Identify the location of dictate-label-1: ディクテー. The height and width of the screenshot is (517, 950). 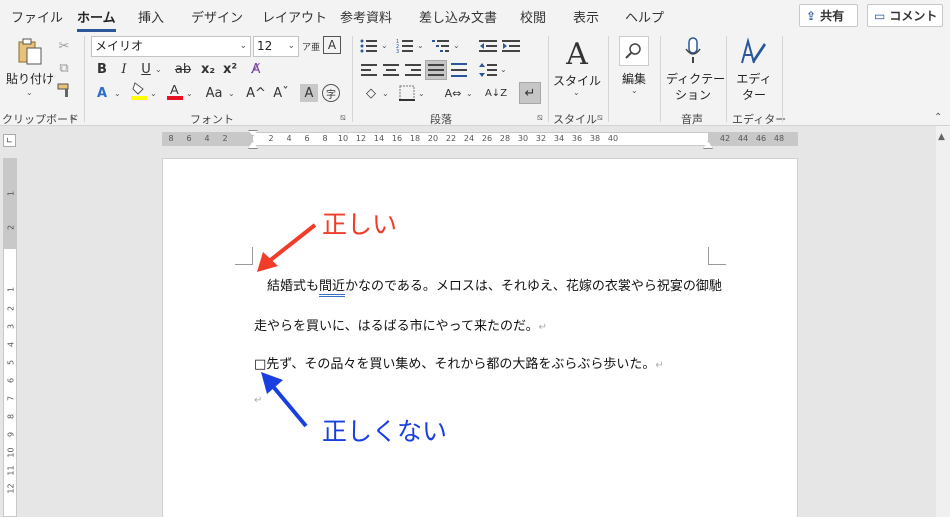
(695, 78).